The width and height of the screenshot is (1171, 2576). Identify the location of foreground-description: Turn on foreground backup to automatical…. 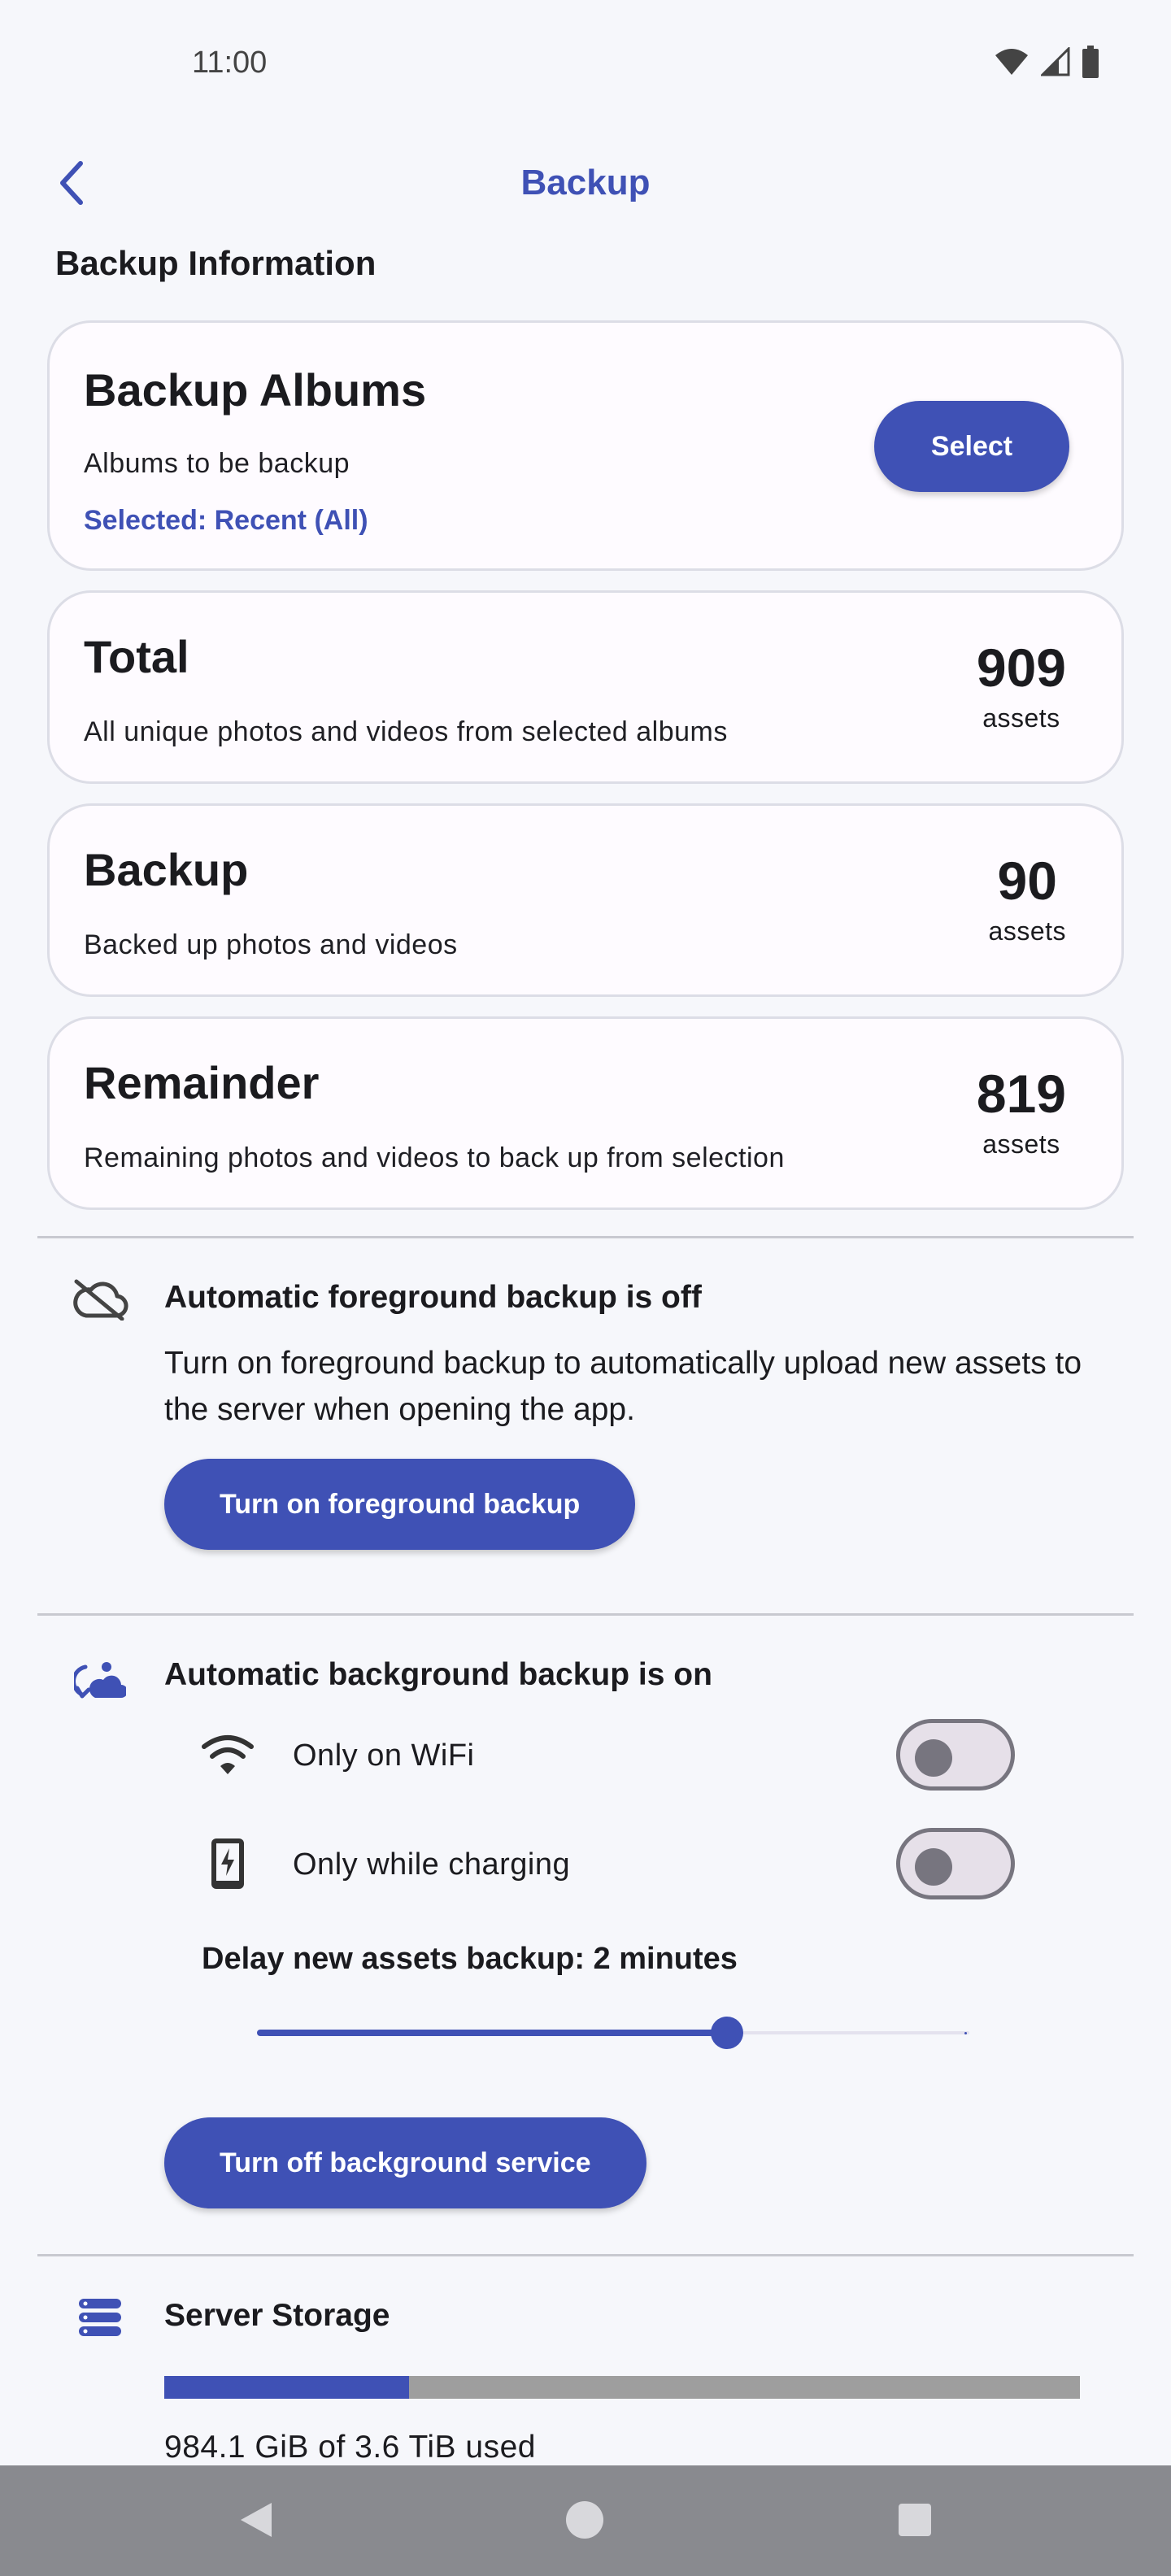
(623, 1387).